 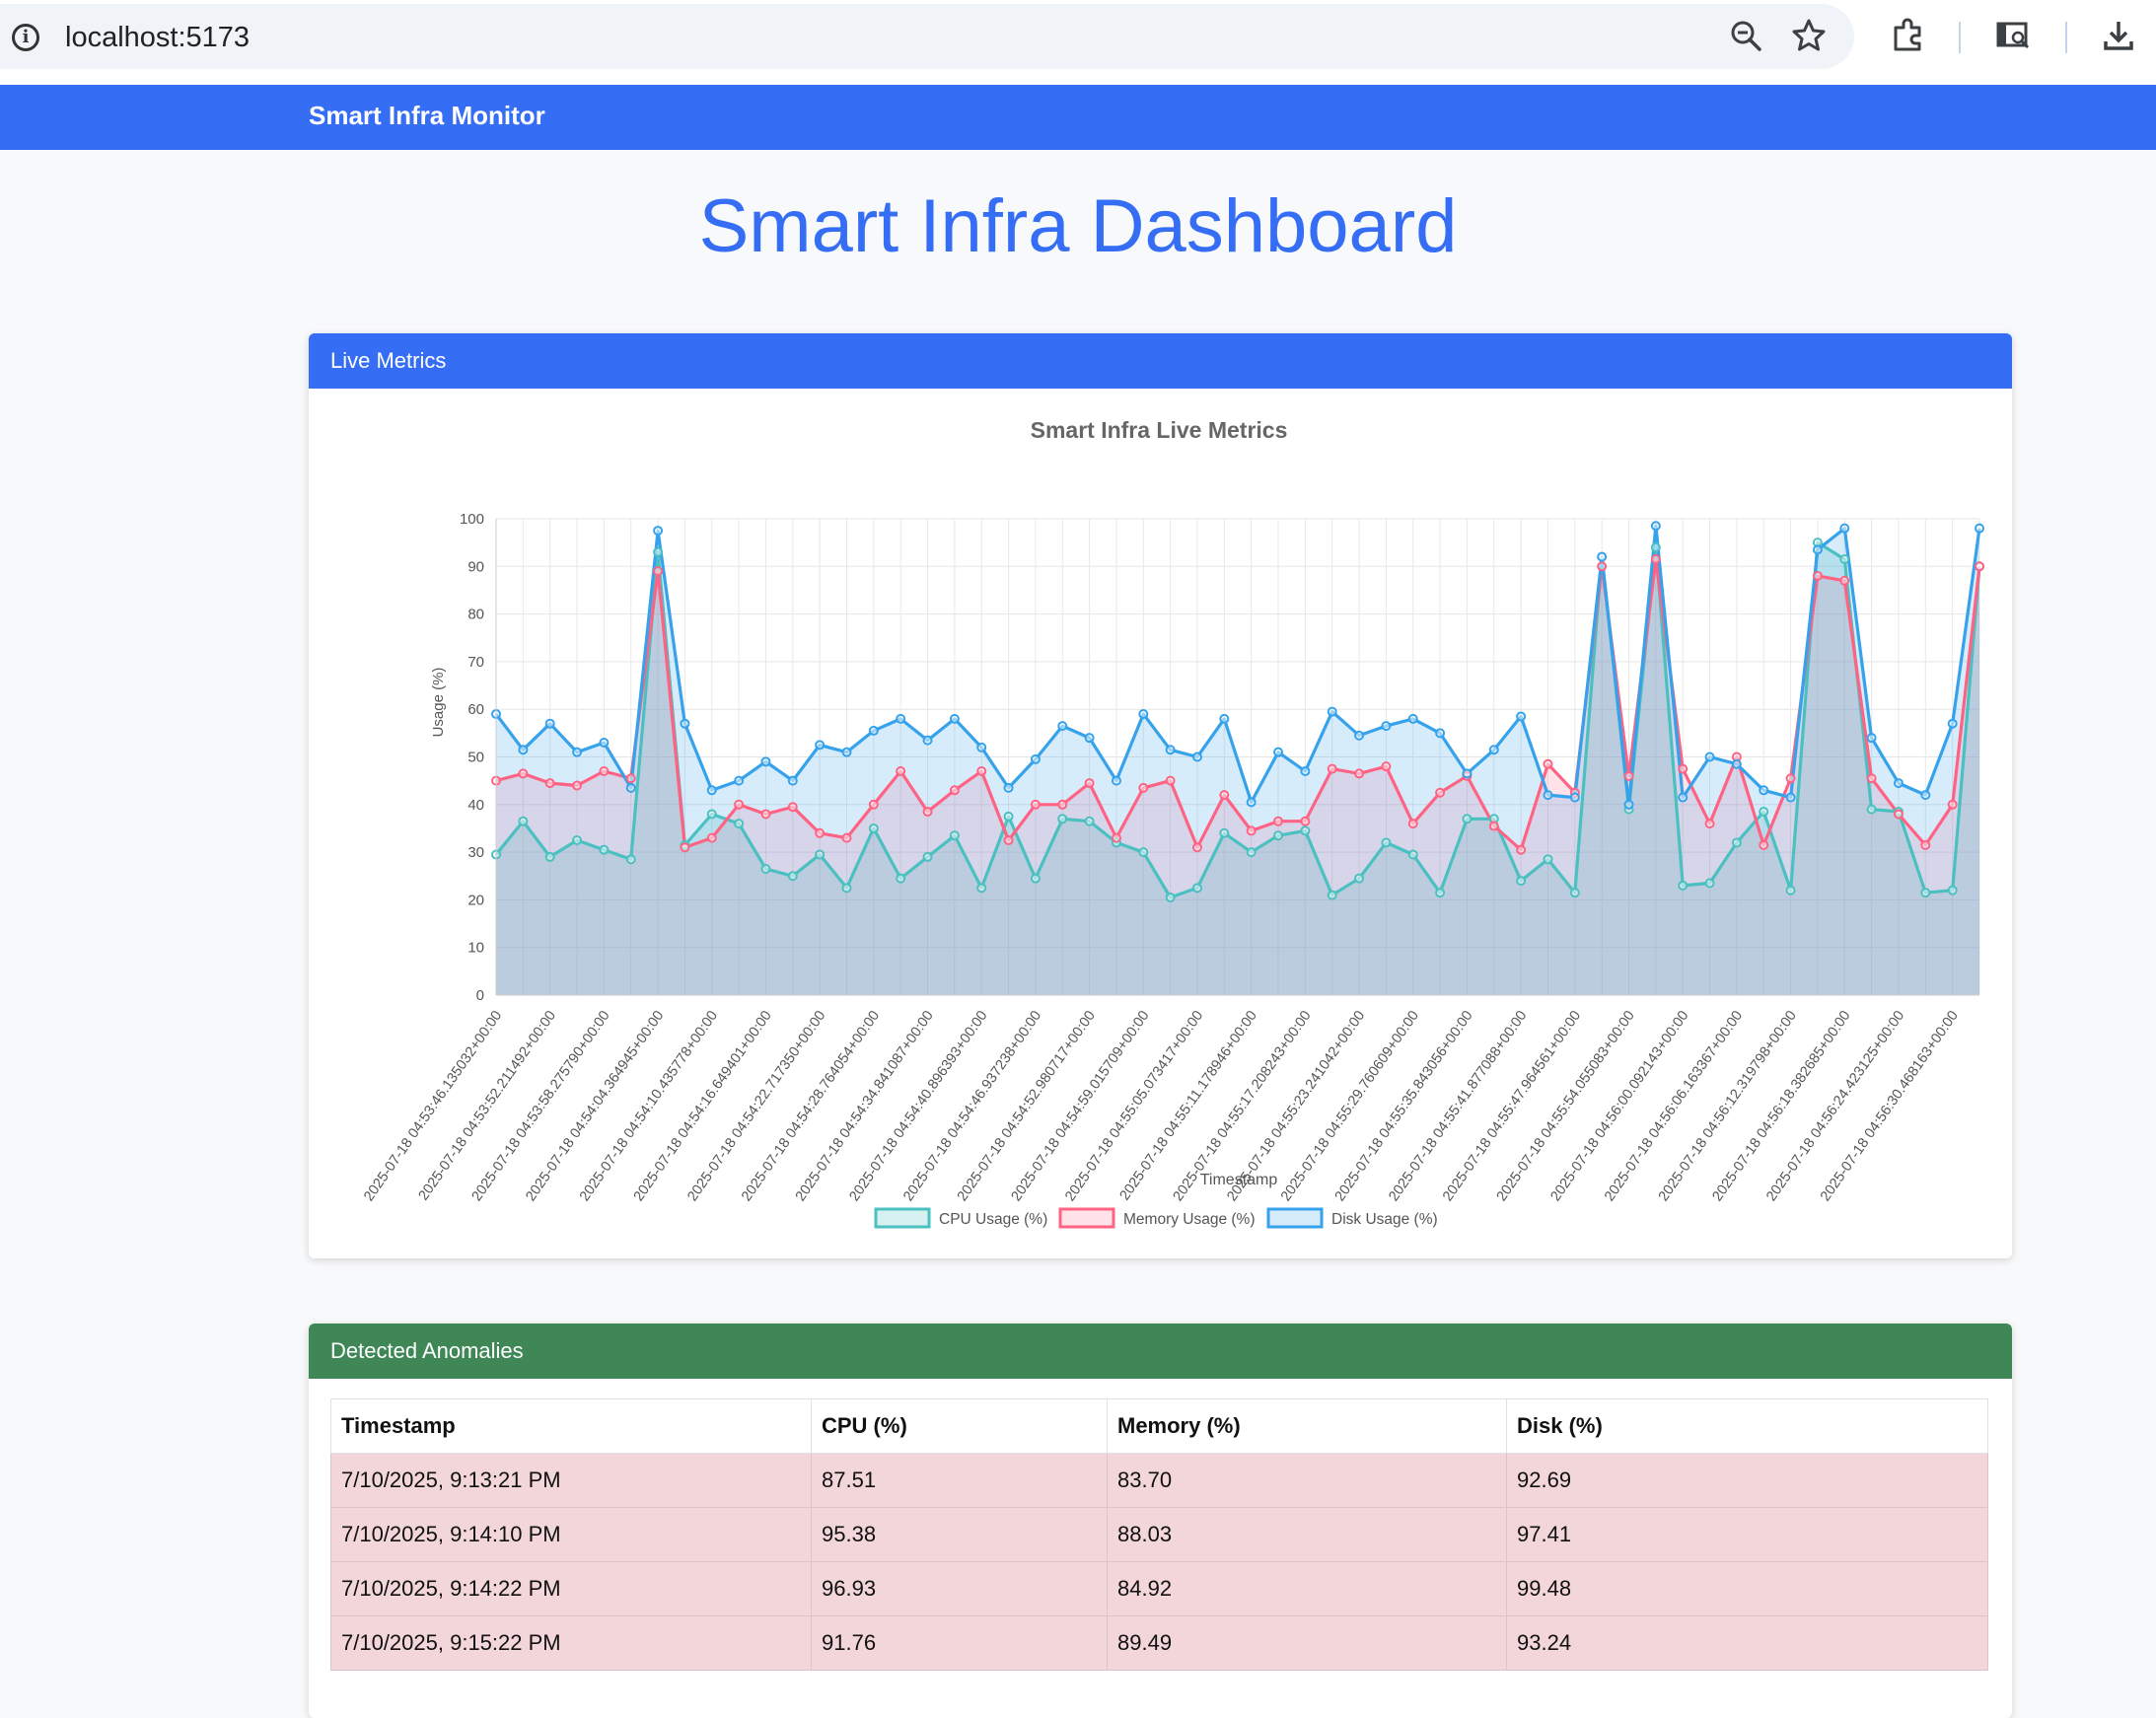 What do you see at coordinates (1078, 118) in the screenshot?
I see `navbar: Smart Infra Monitor` at bounding box center [1078, 118].